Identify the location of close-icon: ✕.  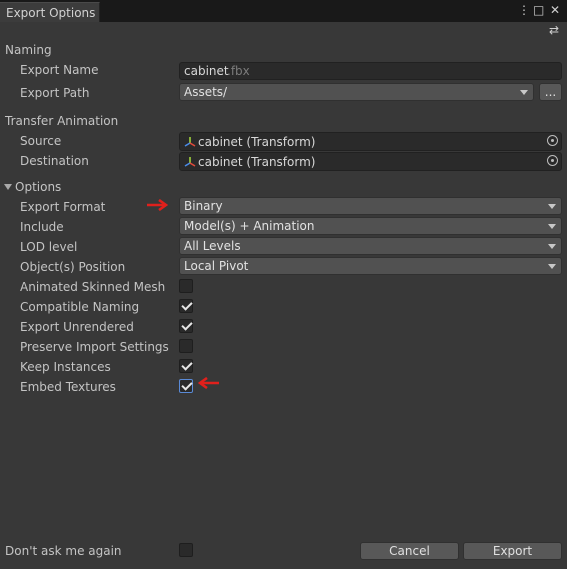
(555, 10).